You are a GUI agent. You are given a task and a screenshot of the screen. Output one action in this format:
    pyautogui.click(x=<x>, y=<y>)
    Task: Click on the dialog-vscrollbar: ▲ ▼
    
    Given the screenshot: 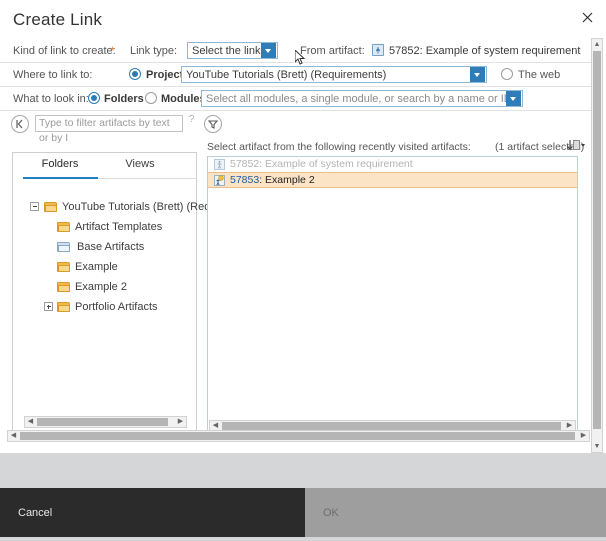 What is the action you would take?
    pyautogui.click(x=597, y=245)
    